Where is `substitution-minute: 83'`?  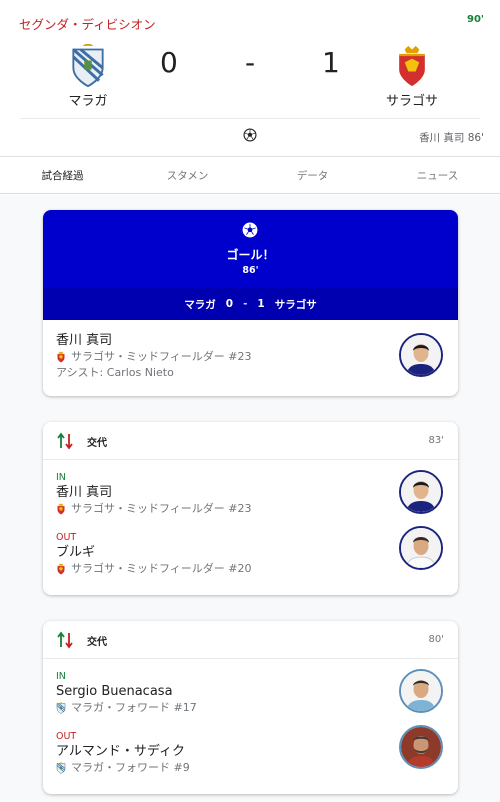
substitution-minute: 83' is located at coordinates (436, 440).